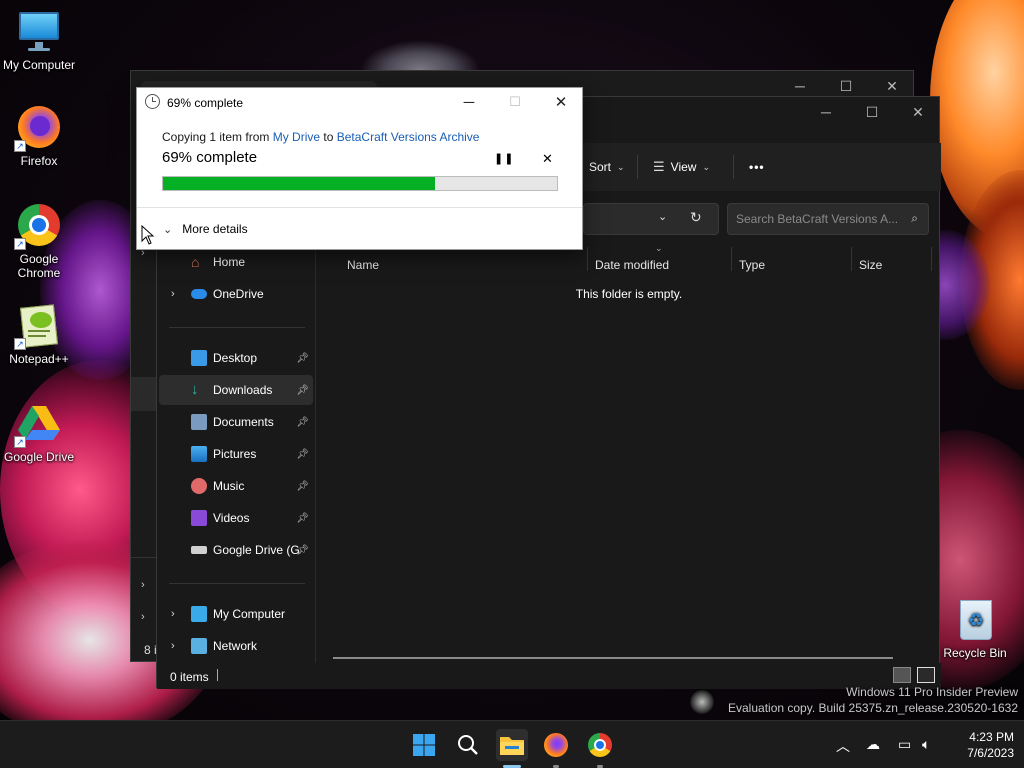 The width and height of the screenshot is (1024, 768). I want to click on nav-item-google-drive: Google Drive (G: 📌︎, so click(236, 550).